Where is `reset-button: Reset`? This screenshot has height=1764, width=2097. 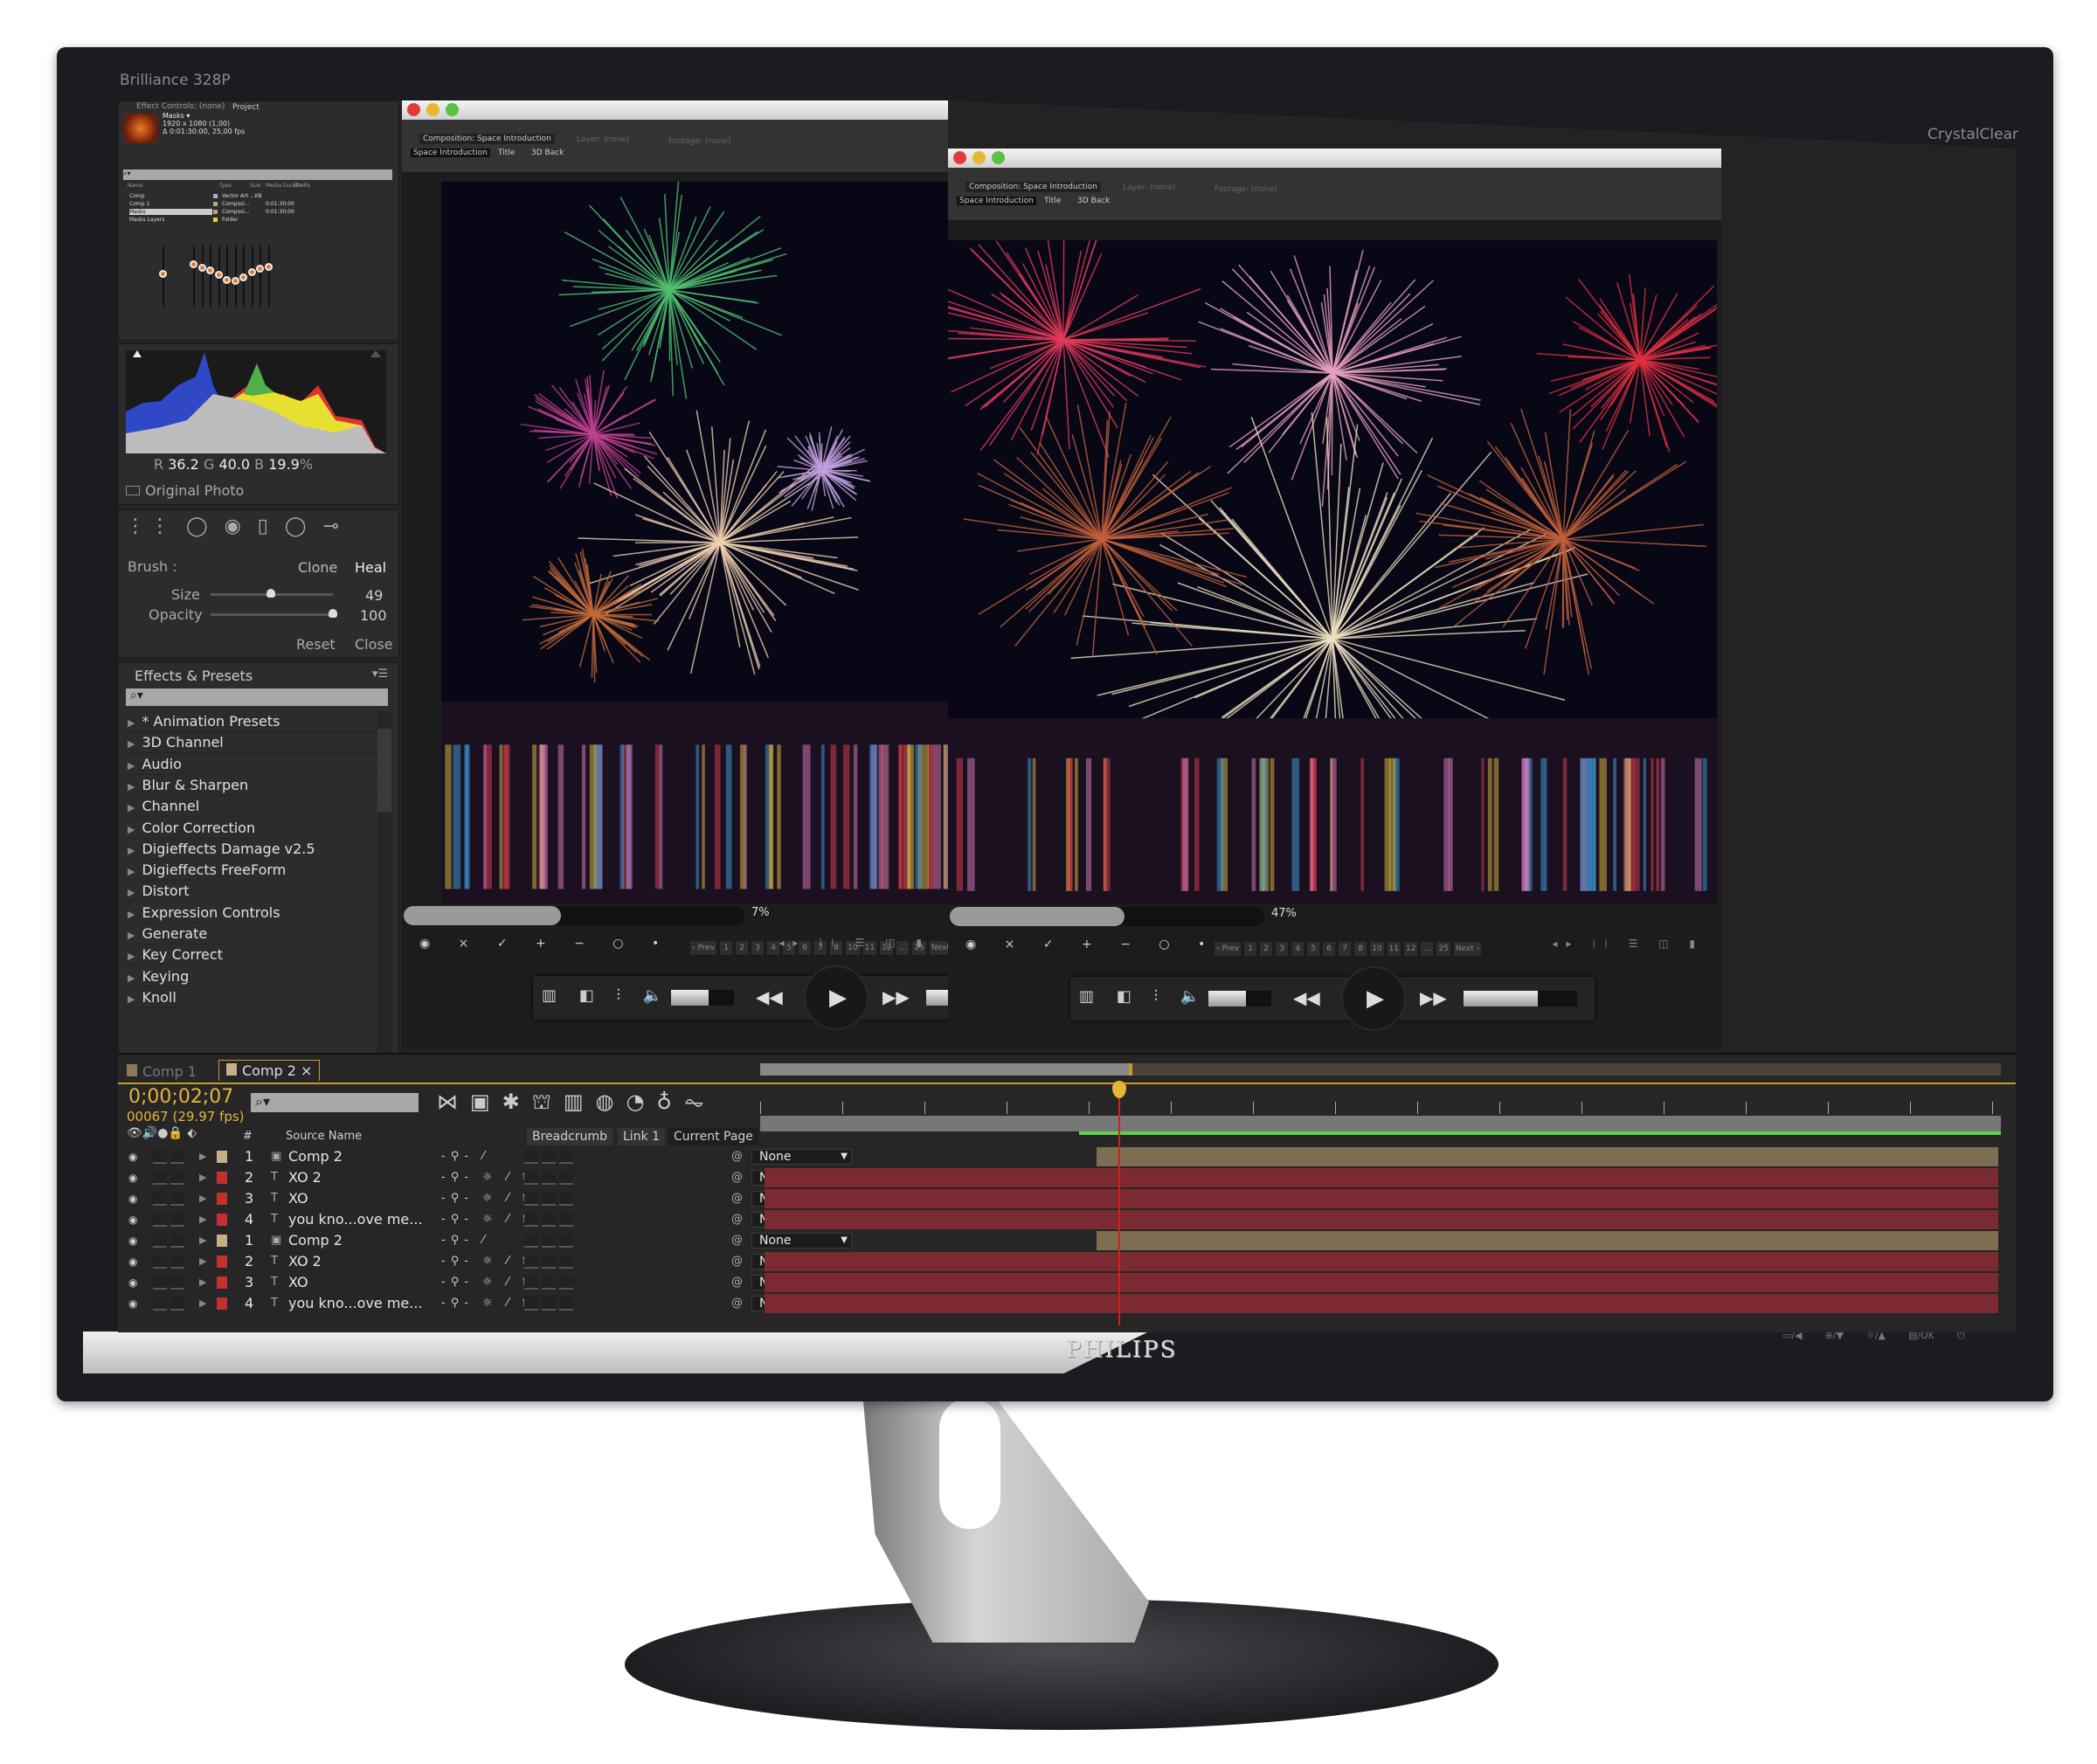 reset-button: Reset is located at coordinates (316, 644).